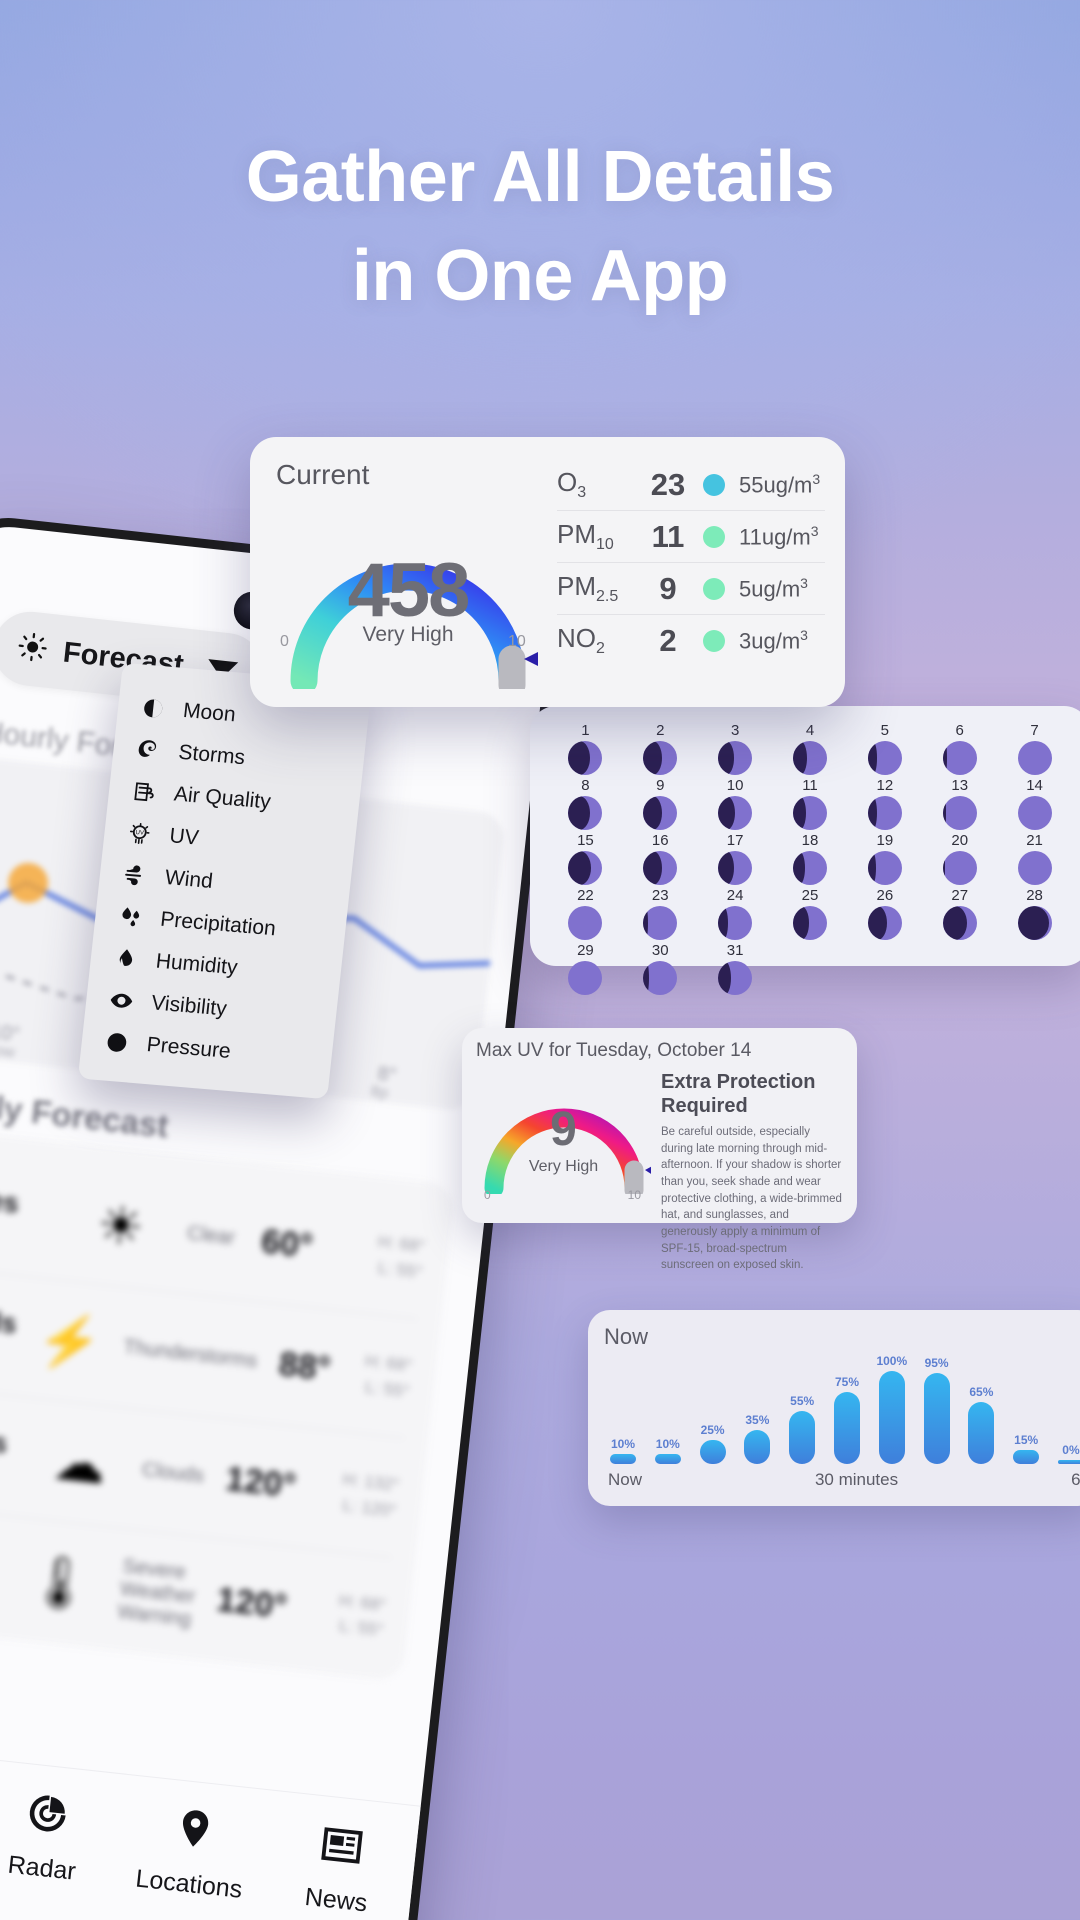 This screenshot has width=1080, height=1920. I want to click on moon-day-number: 9, so click(660, 785).